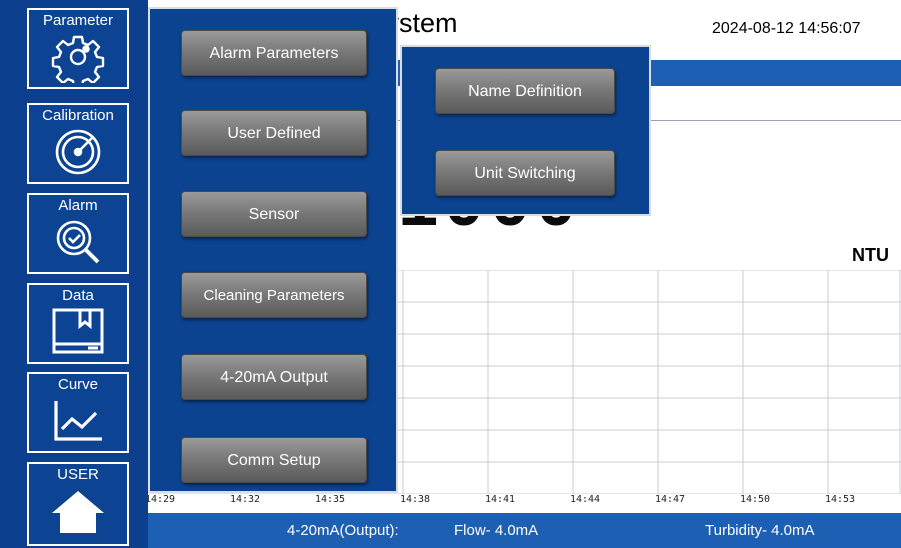  What do you see at coordinates (78, 152) in the screenshot?
I see `gauge-icon` at bounding box center [78, 152].